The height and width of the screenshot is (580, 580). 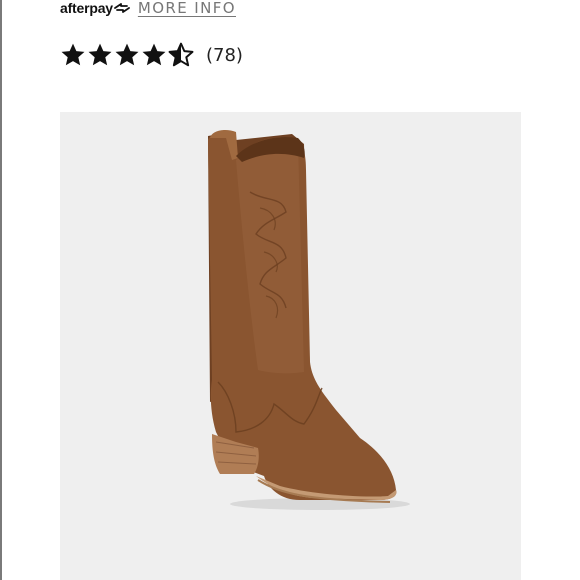 I want to click on review-count: (78), so click(x=224, y=55).